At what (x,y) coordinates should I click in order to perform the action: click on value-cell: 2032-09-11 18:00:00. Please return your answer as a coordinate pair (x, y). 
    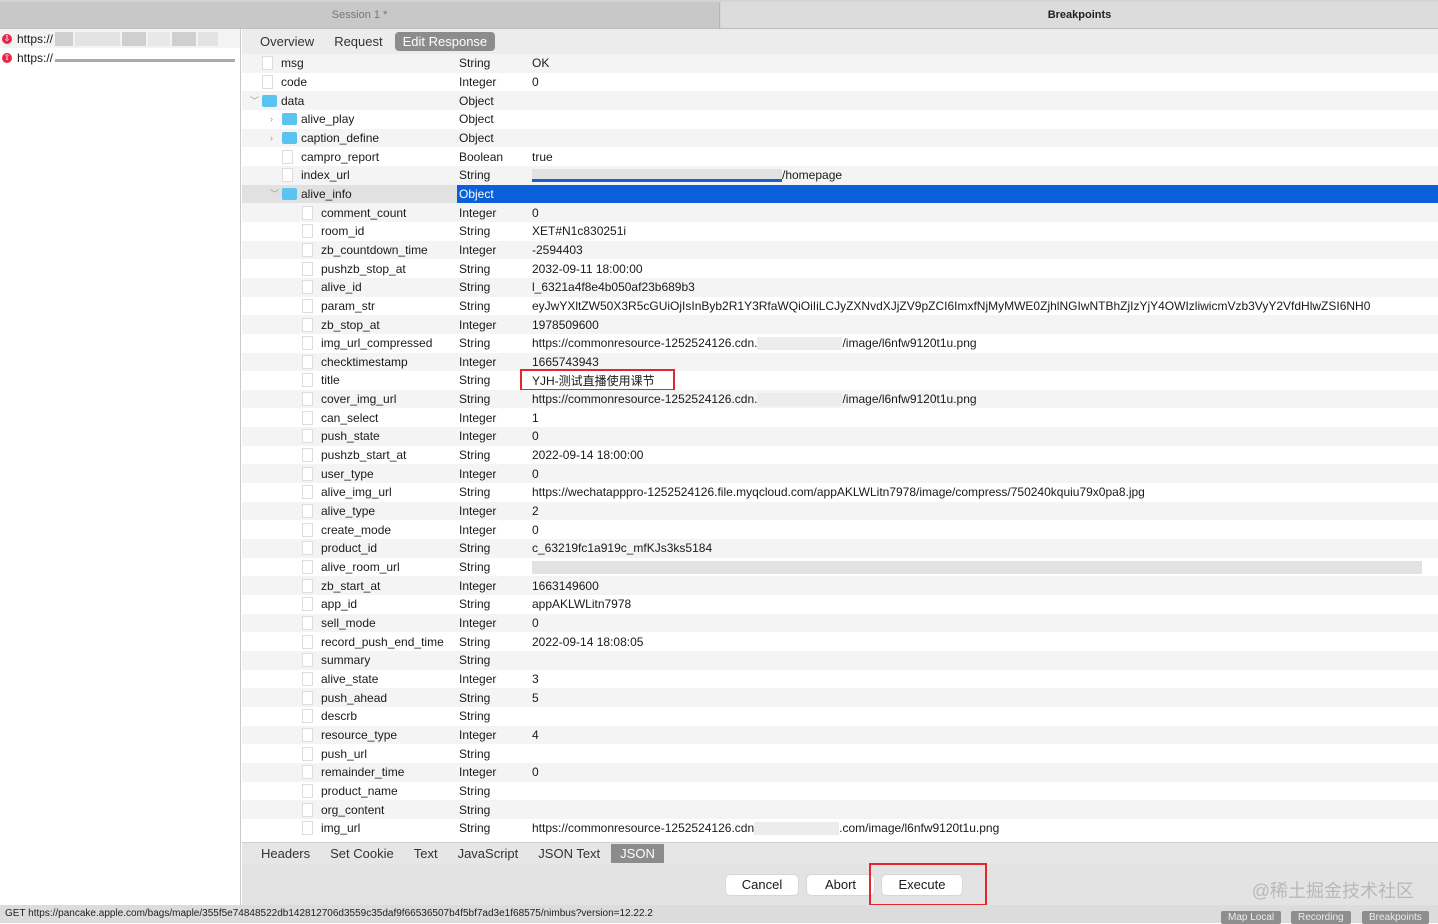
    Looking at the image, I should click on (587, 269).